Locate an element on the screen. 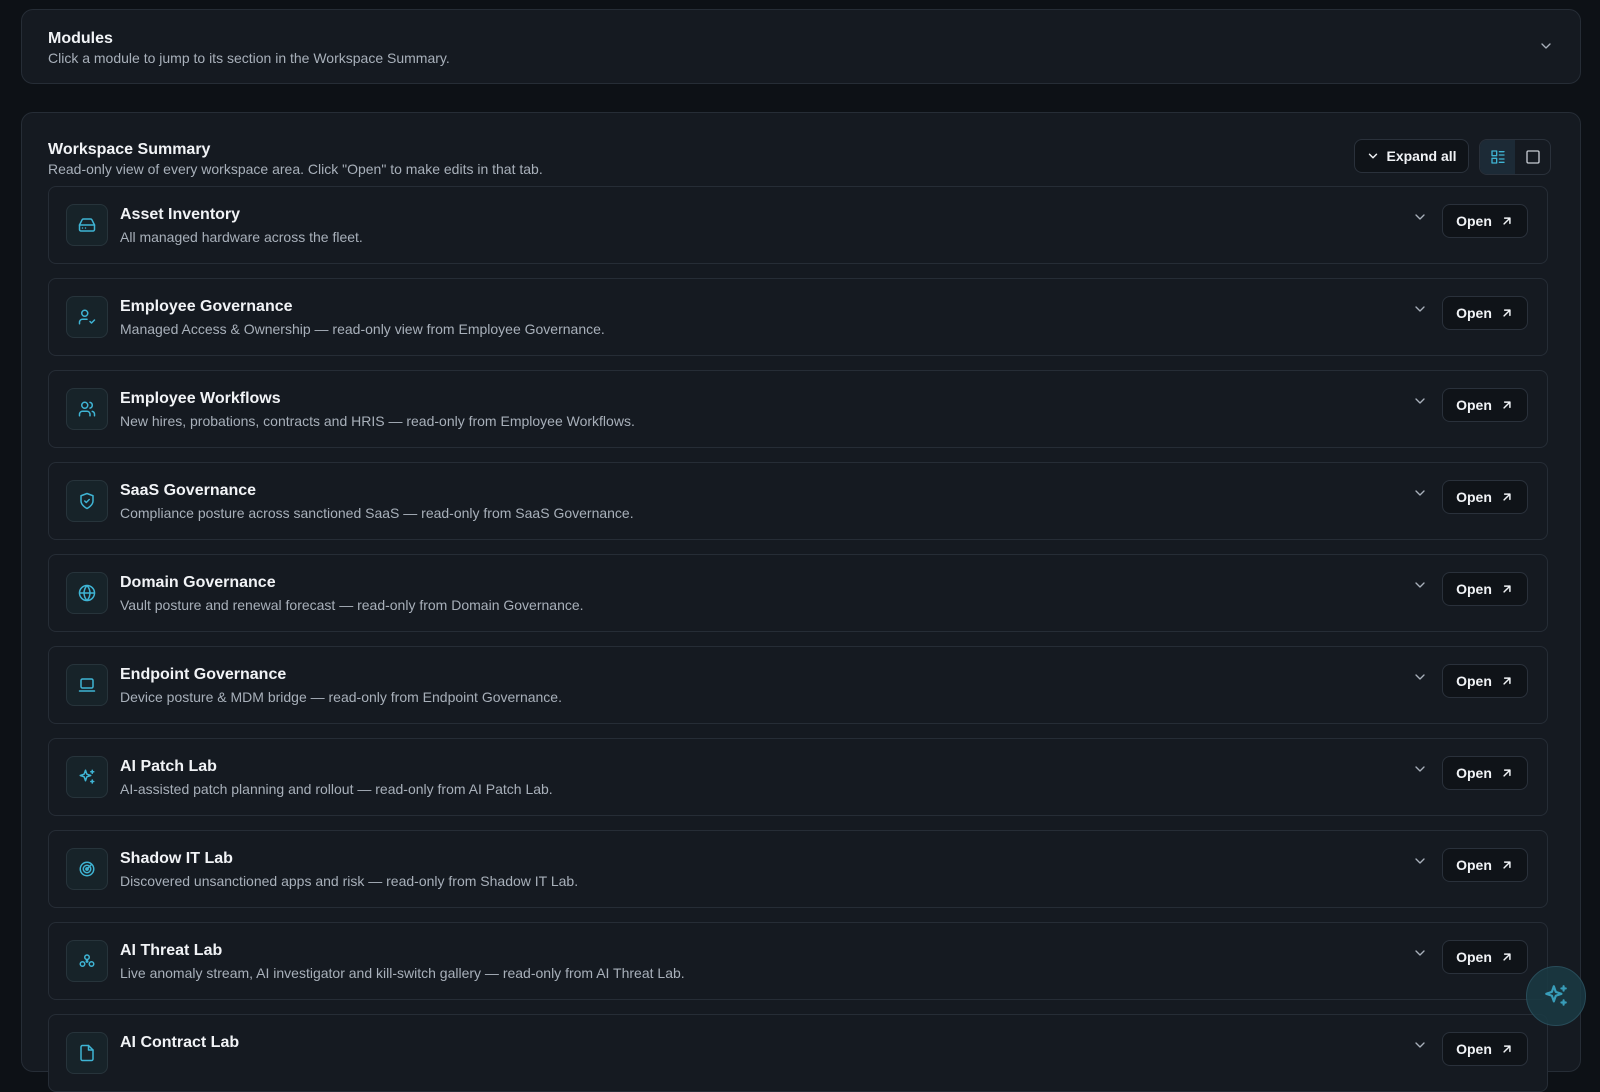 The height and width of the screenshot is (1092, 1600). square-icon is located at coordinates (1533, 157).